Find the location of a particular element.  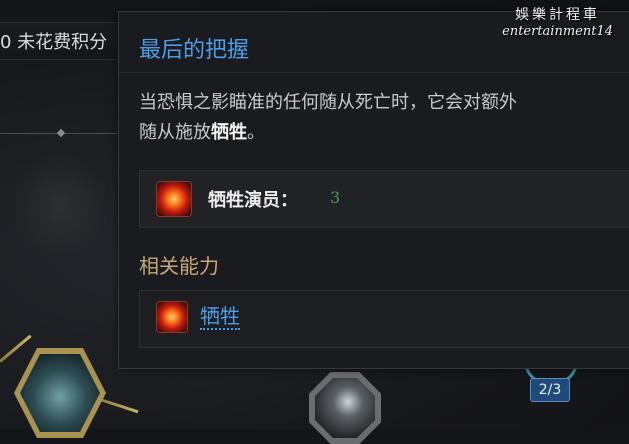

tooltip-description: 当恐惧之影瞄准的任何随从死亡时，它会对额外 随从施放牺牲。 is located at coordinates (384, 118).